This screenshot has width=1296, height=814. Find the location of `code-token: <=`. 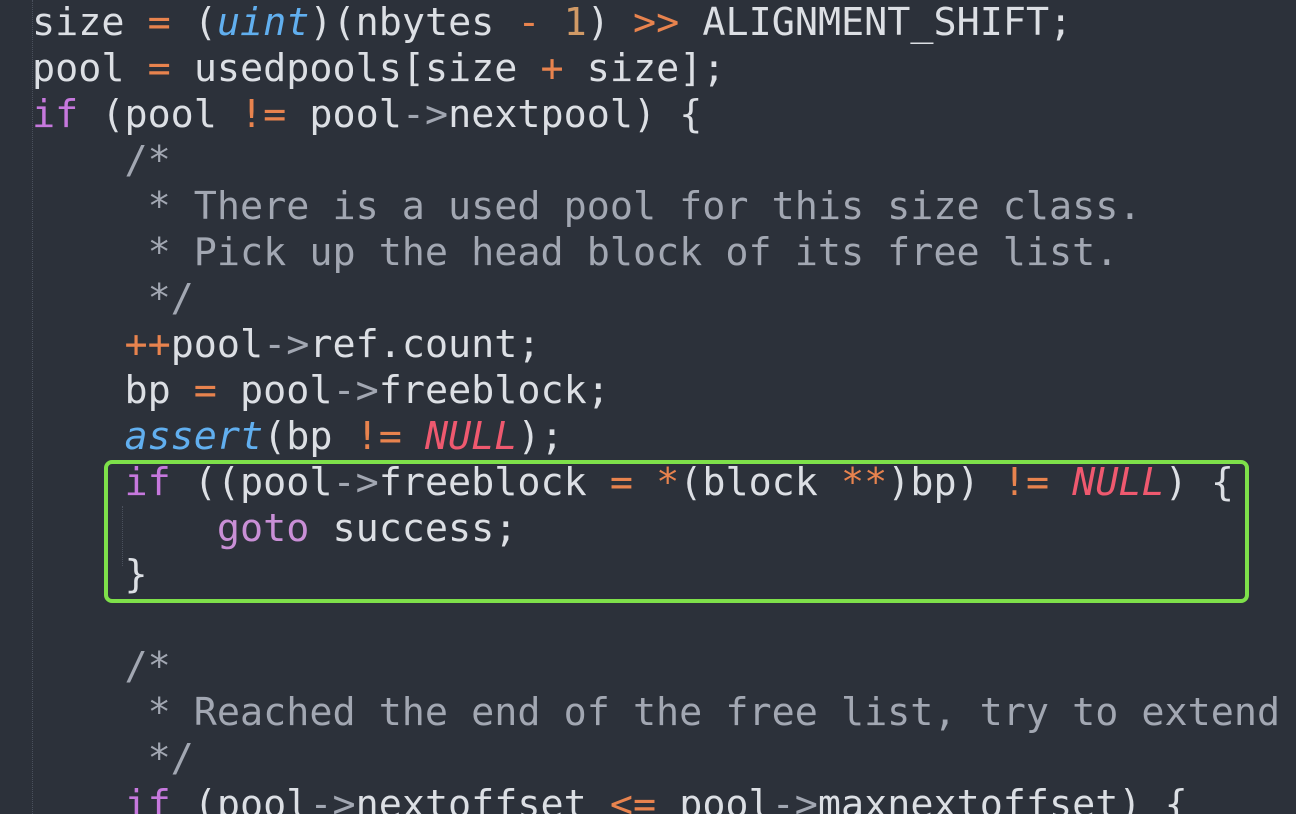

code-token: <= is located at coordinates (633, 798).